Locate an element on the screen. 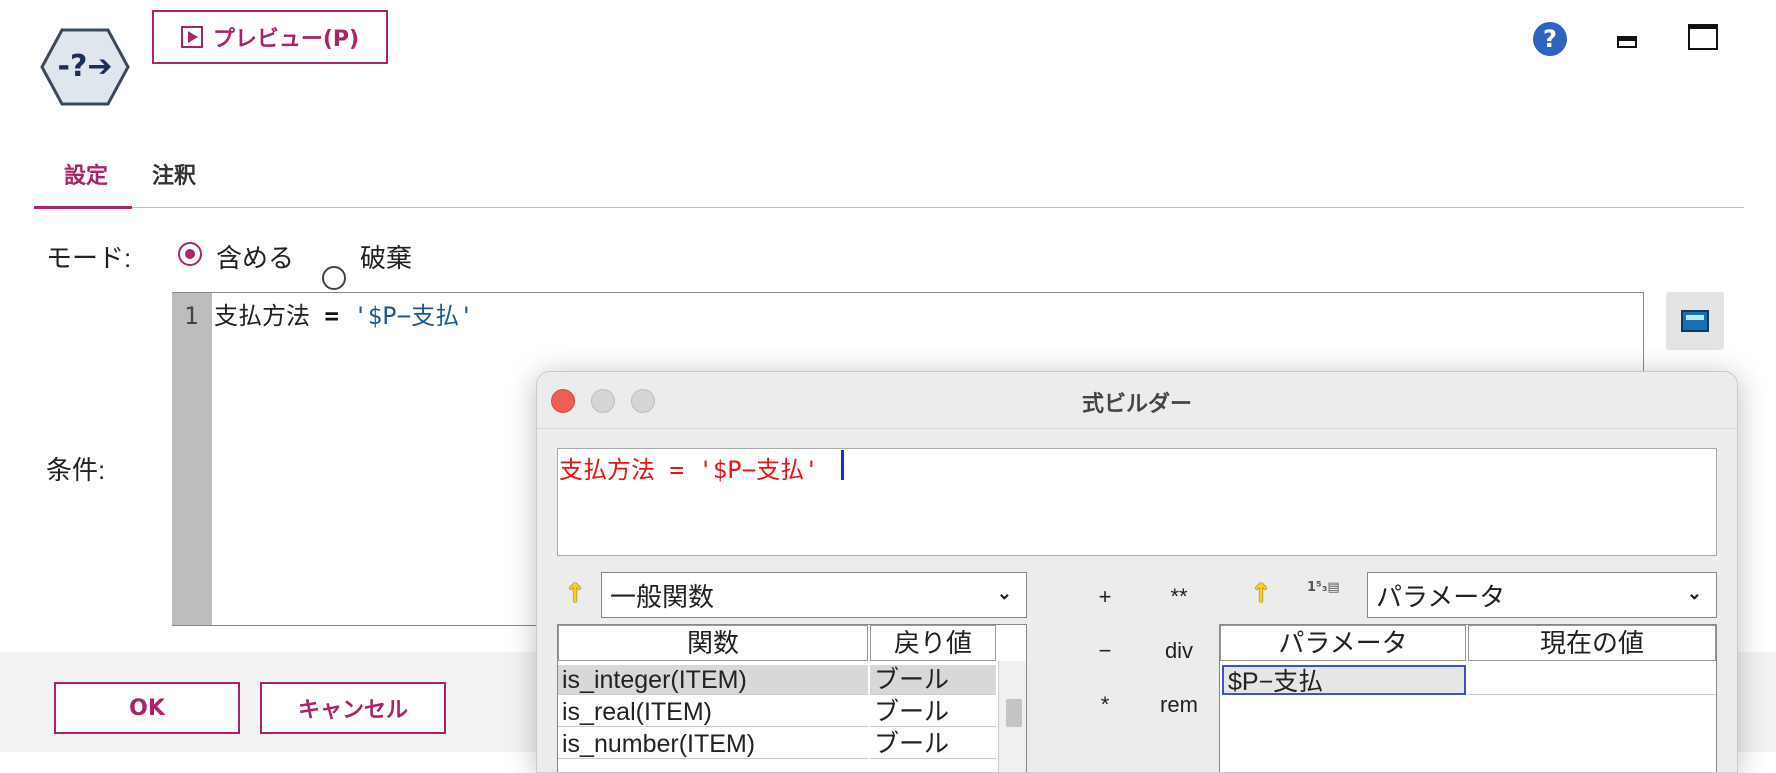 This screenshot has height=773, width=1776. function-column-header: 関数 is located at coordinates (713, 643).